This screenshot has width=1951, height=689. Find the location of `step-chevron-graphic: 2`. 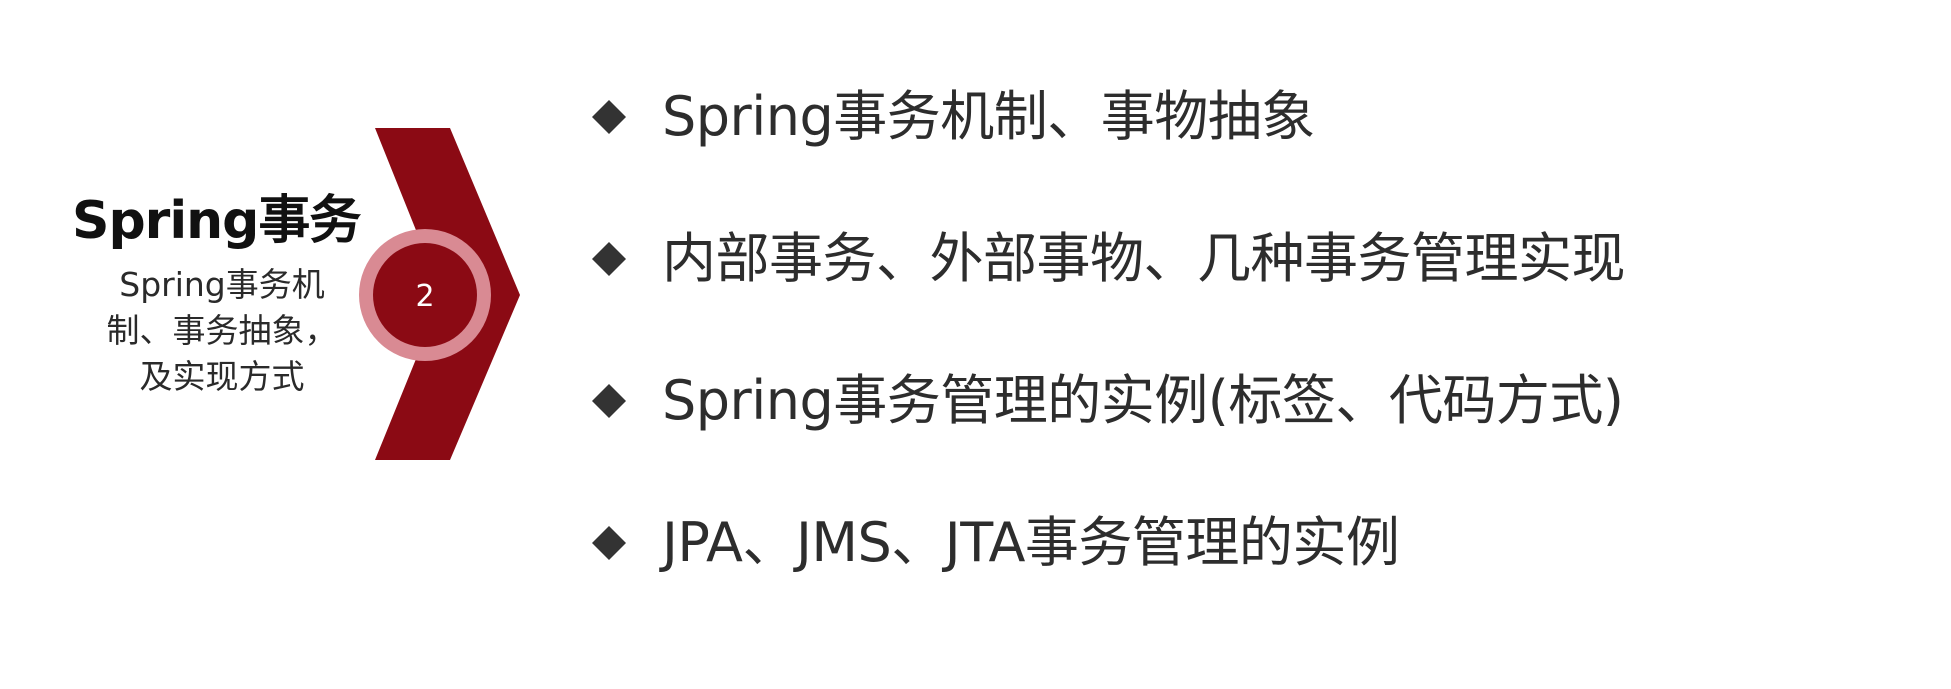

step-chevron-graphic: 2 is located at coordinates (439, 294).